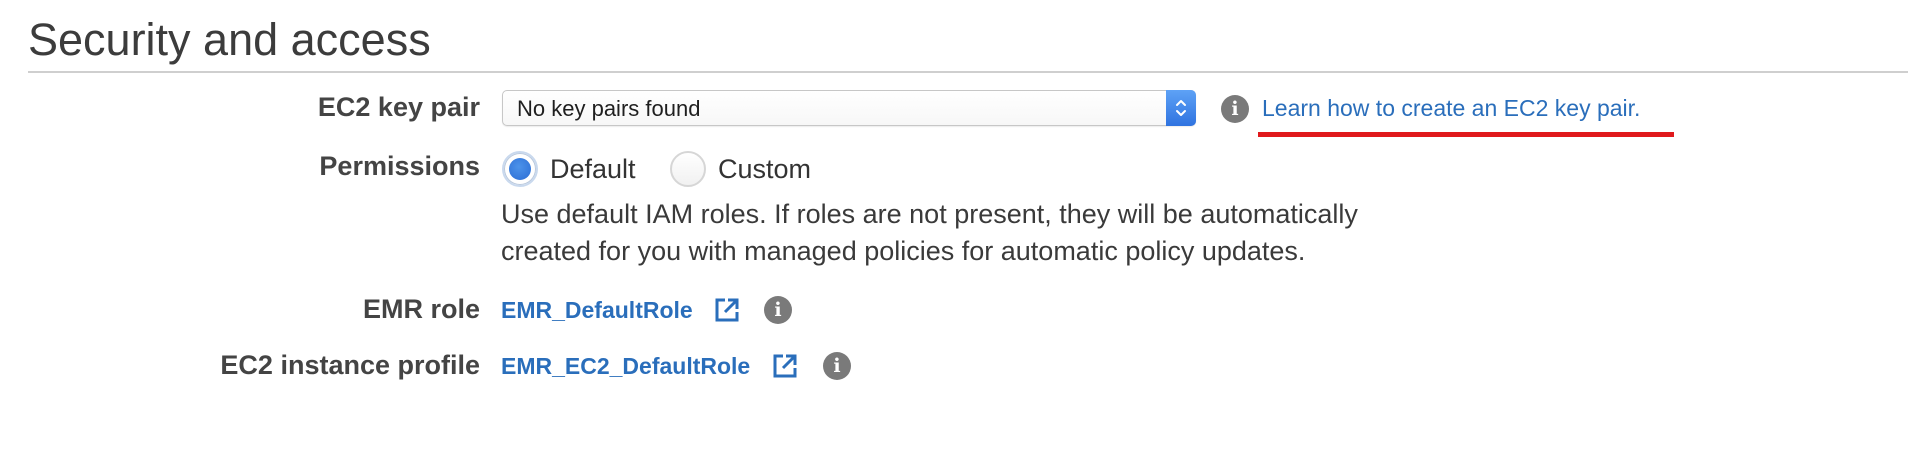 The width and height of the screenshot is (1932, 450). Describe the element at coordinates (421, 309) in the screenshot. I see `emr-role-label: EMR role` at that location.